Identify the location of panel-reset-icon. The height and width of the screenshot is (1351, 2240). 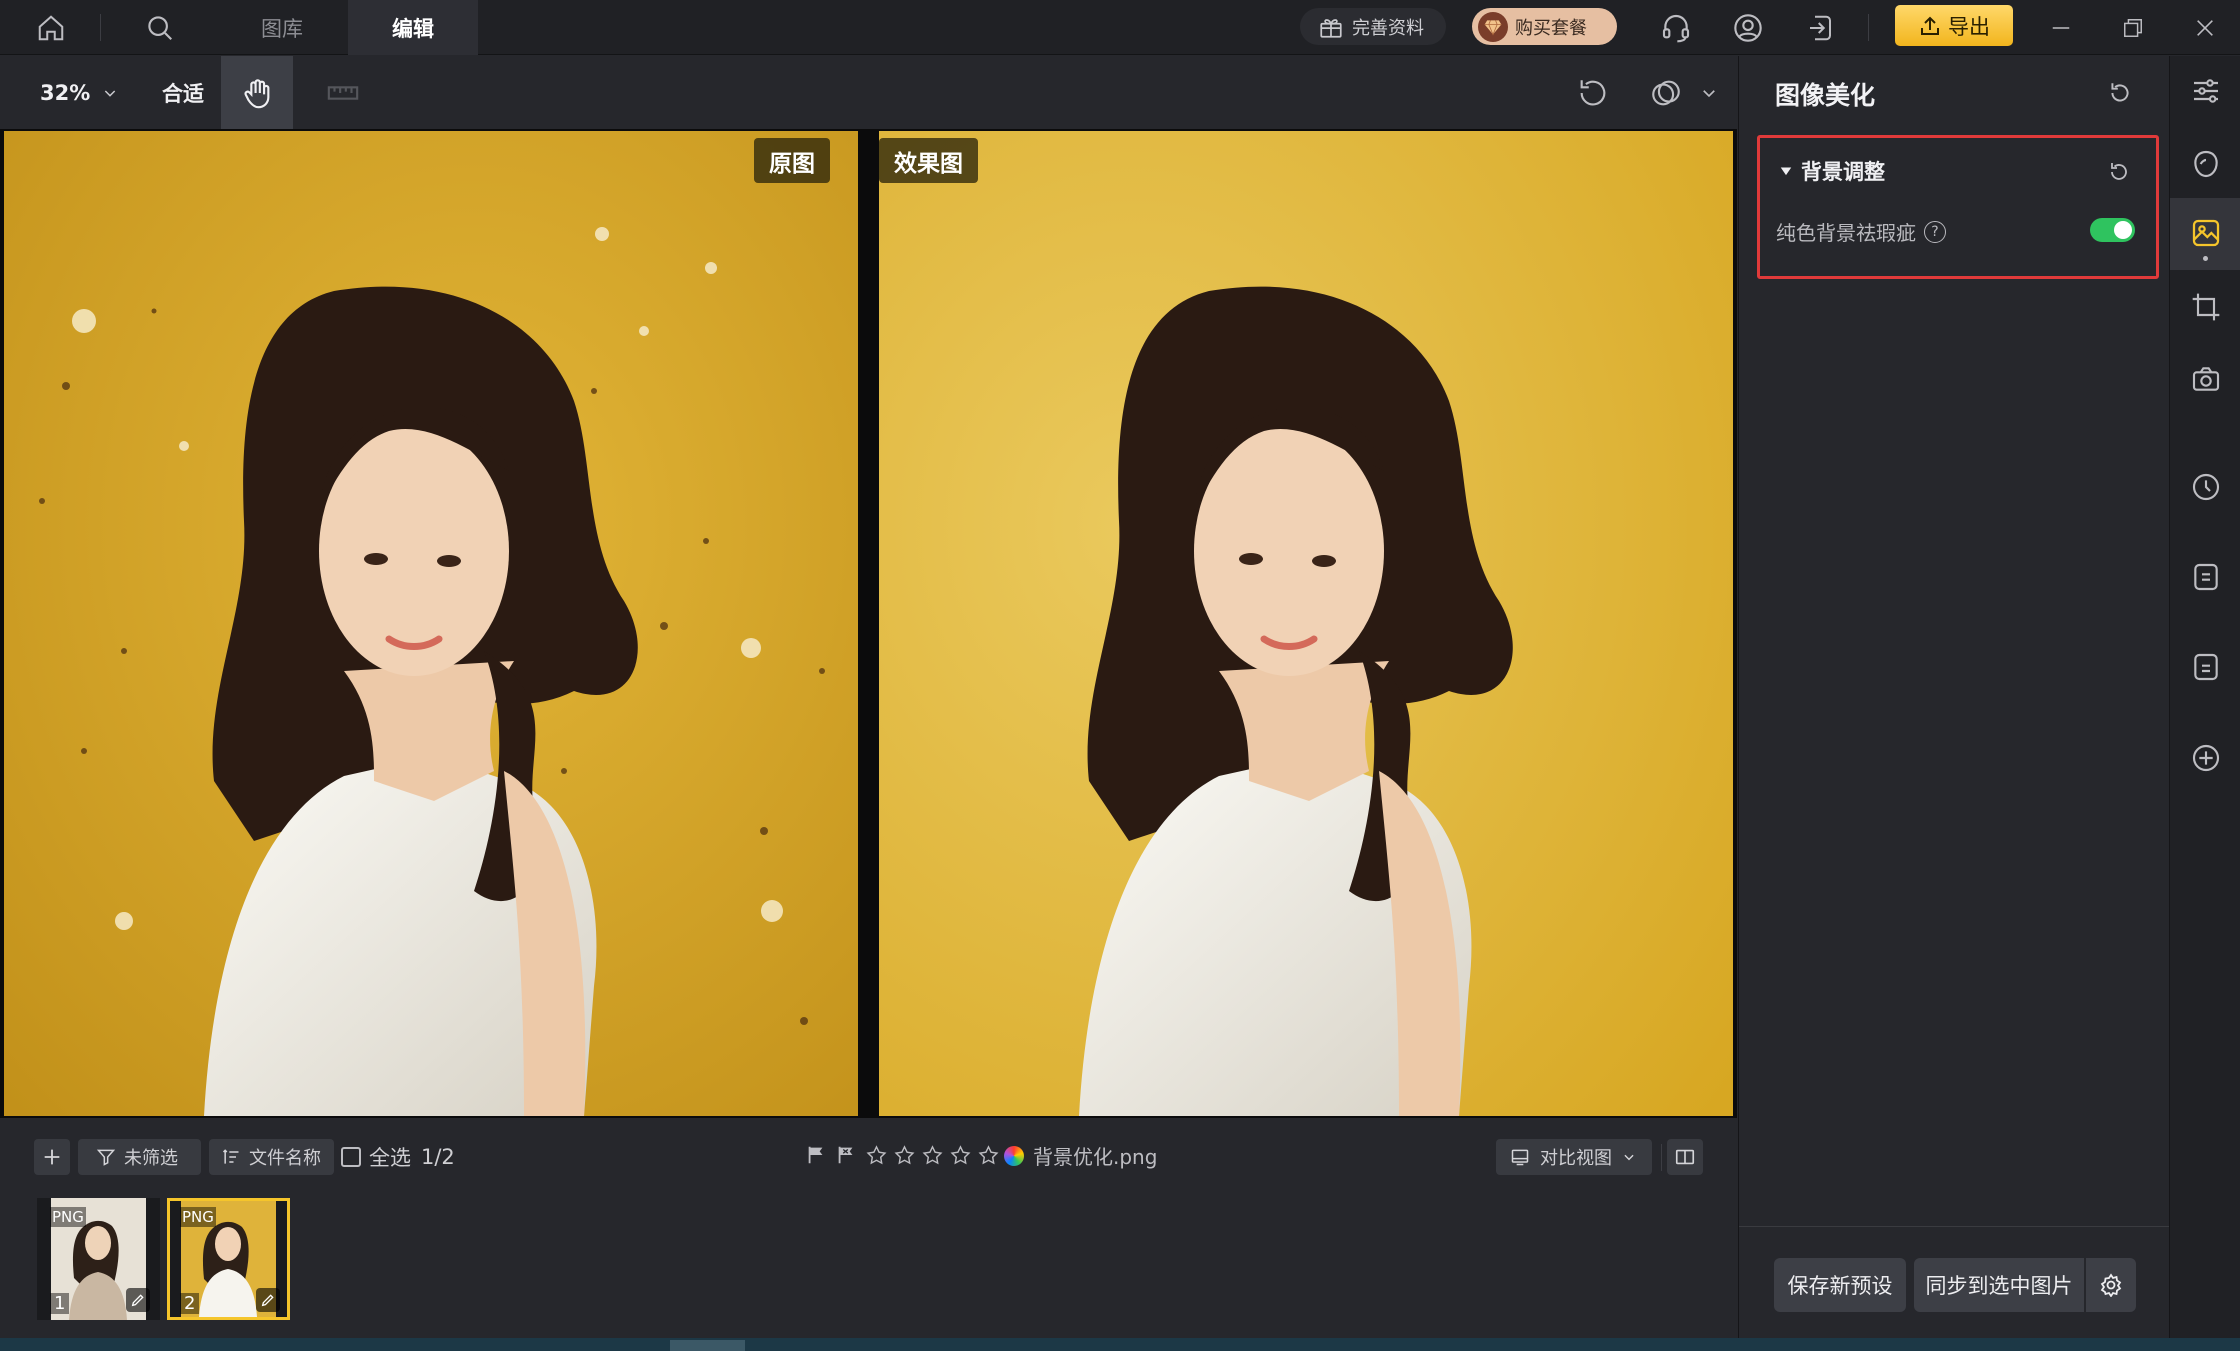
(2120, 93).